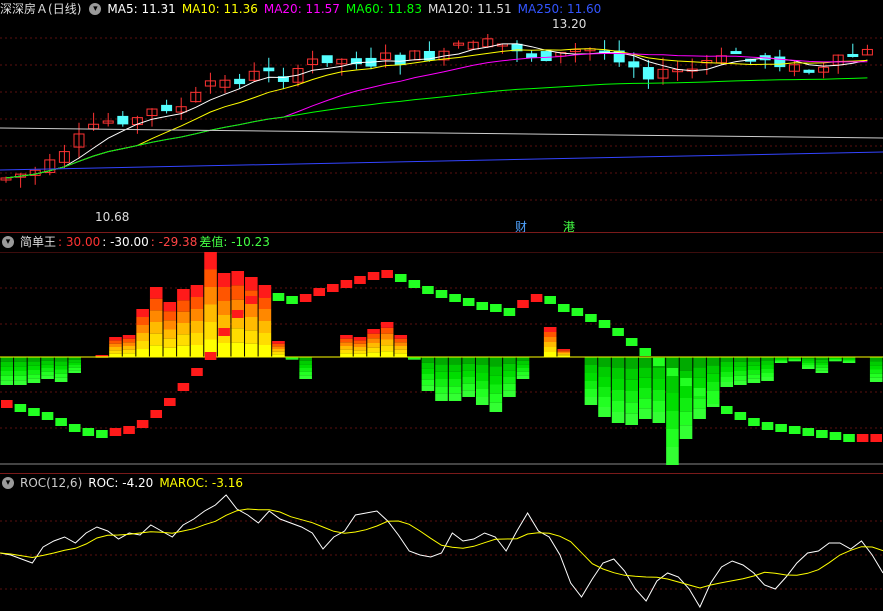  Describe the element at coordinates (569, 24) in the screenshot. I see `high-price-label: 13.20` at that location.